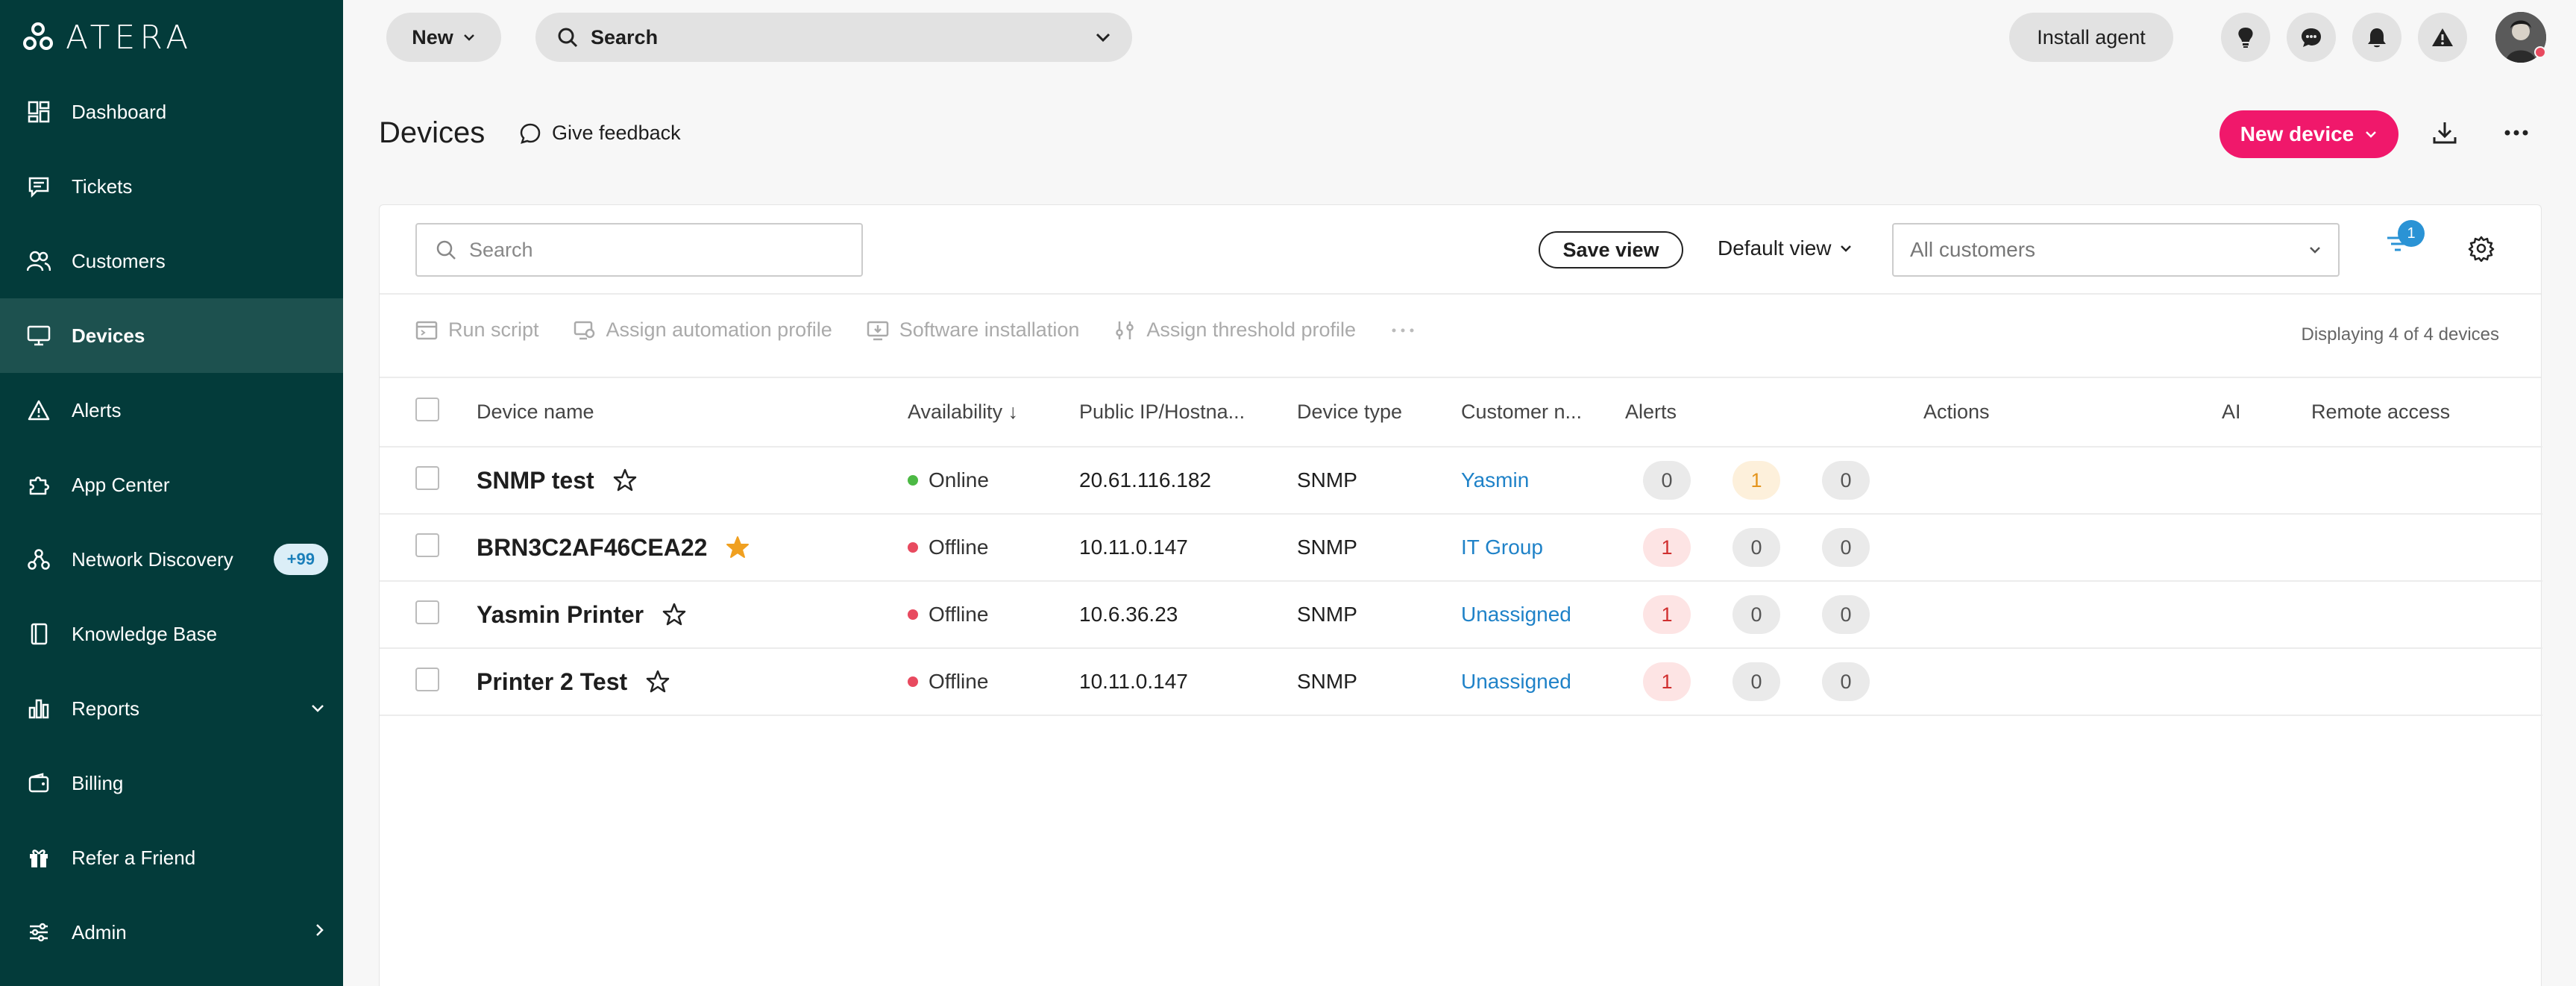 The image size is (2576, 986). What do you see at coordinates (171, 186) in the screenshot?
I see `sidebar-item-tickets: Tickets` at bounding box center [171, 186].